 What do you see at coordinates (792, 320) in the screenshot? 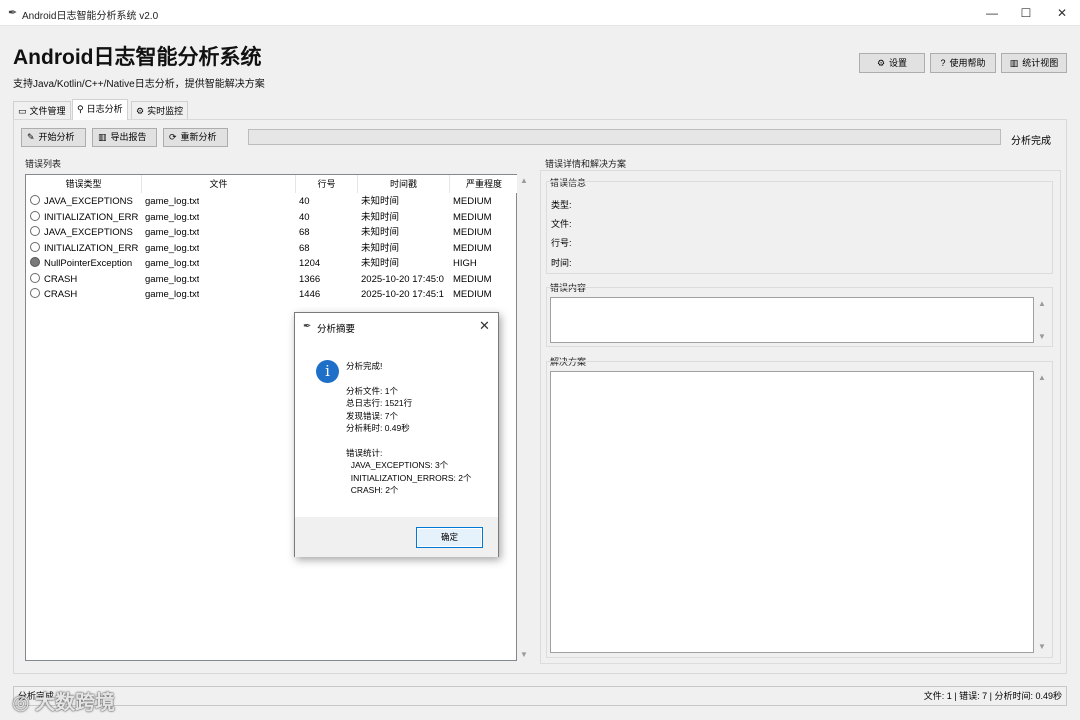
I see `error-content-text` at bounding box center [792, 320].